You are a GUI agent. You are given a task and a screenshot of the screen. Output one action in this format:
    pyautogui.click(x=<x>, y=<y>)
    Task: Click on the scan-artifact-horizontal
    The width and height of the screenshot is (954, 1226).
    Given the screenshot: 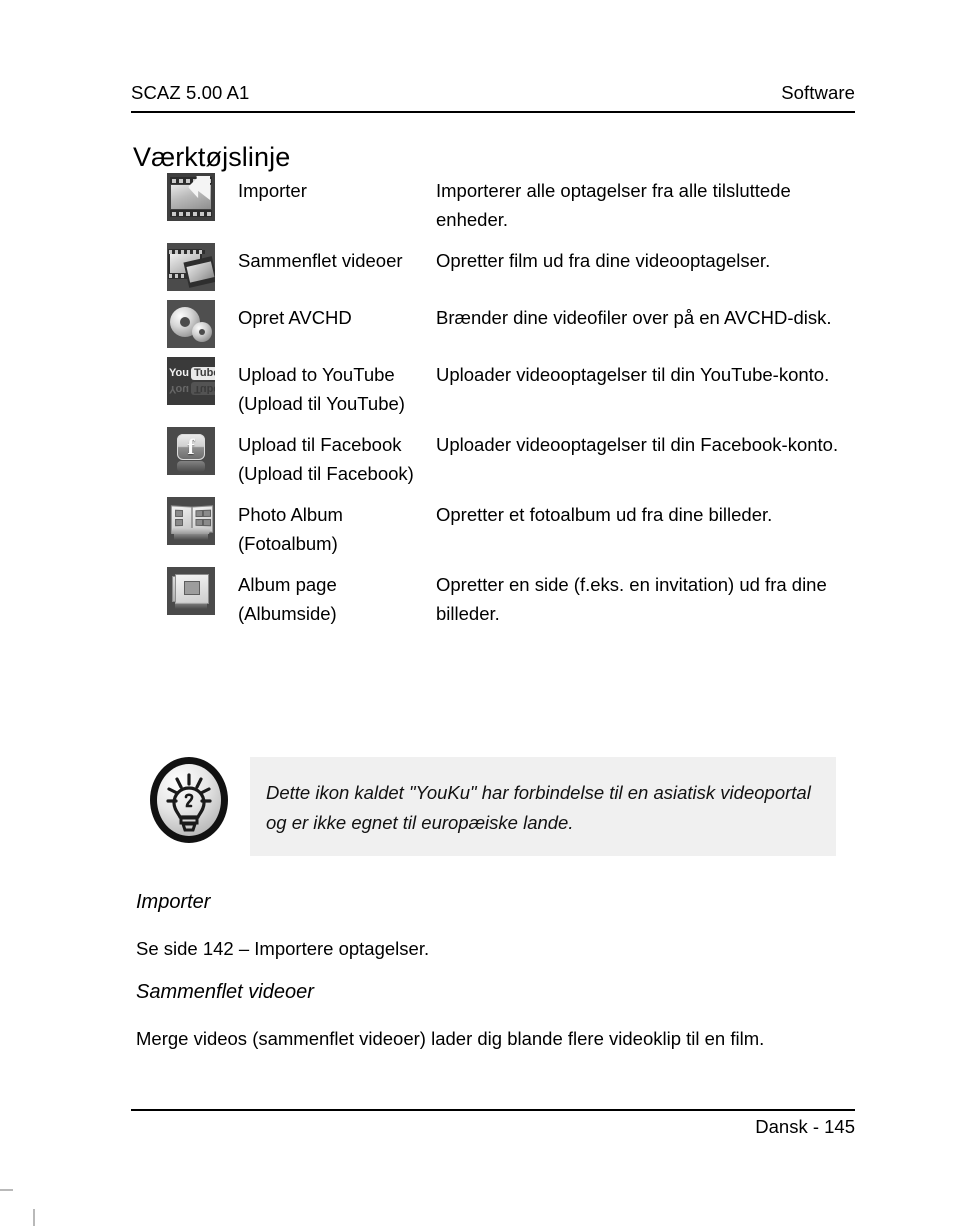 What is the action you would take?
    pyautogui.click(x=6, y=1190)
    